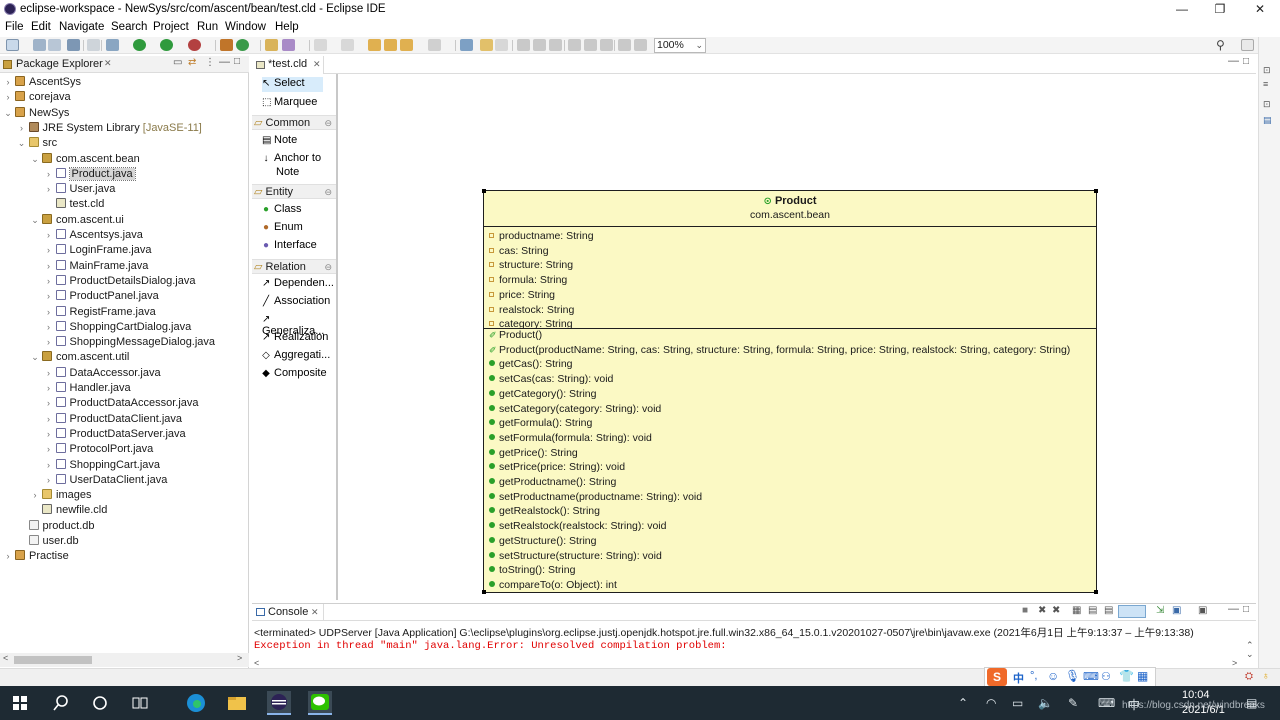 The image size is (1280, 720). Describe the element at coordinates (42, 82) in the screenshot. I see `tree-item: › AscentSys` at that location.